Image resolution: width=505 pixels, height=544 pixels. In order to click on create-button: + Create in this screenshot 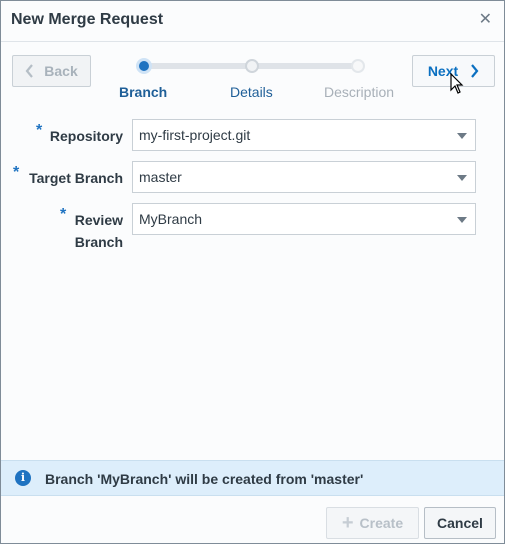, I will do `click(372, 523)`.